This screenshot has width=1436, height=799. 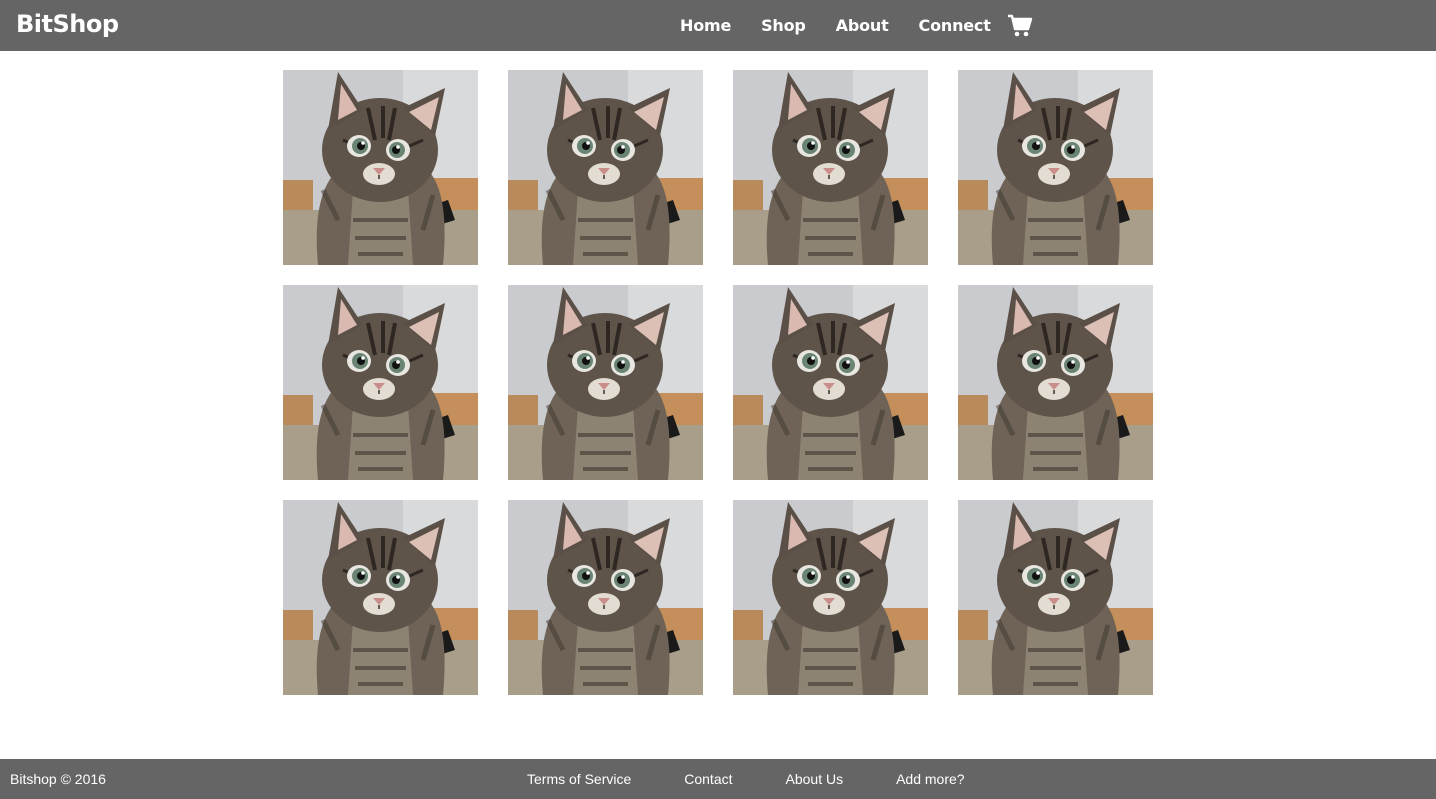 I want to click on brand-logo: BitShop, so click(x=67, y=24).